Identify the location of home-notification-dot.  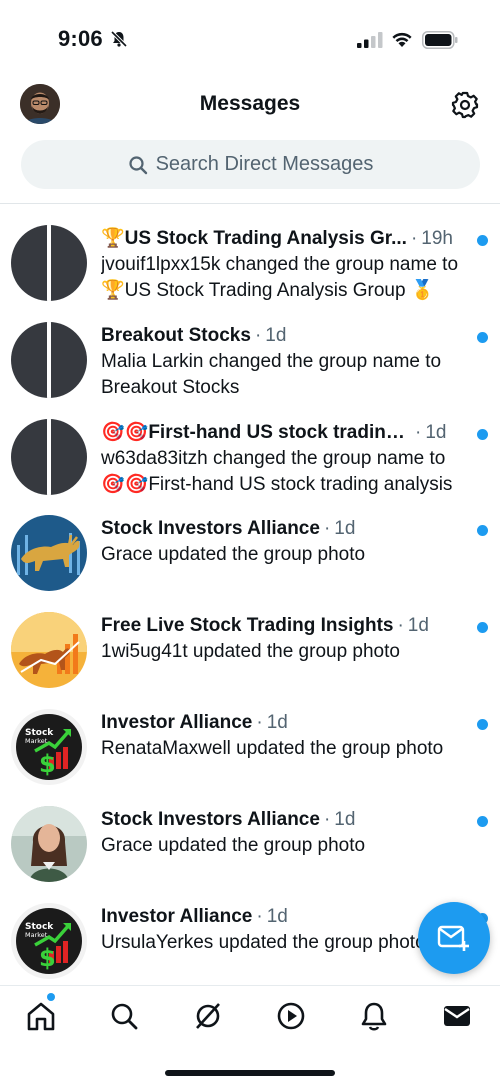
(51, 997).